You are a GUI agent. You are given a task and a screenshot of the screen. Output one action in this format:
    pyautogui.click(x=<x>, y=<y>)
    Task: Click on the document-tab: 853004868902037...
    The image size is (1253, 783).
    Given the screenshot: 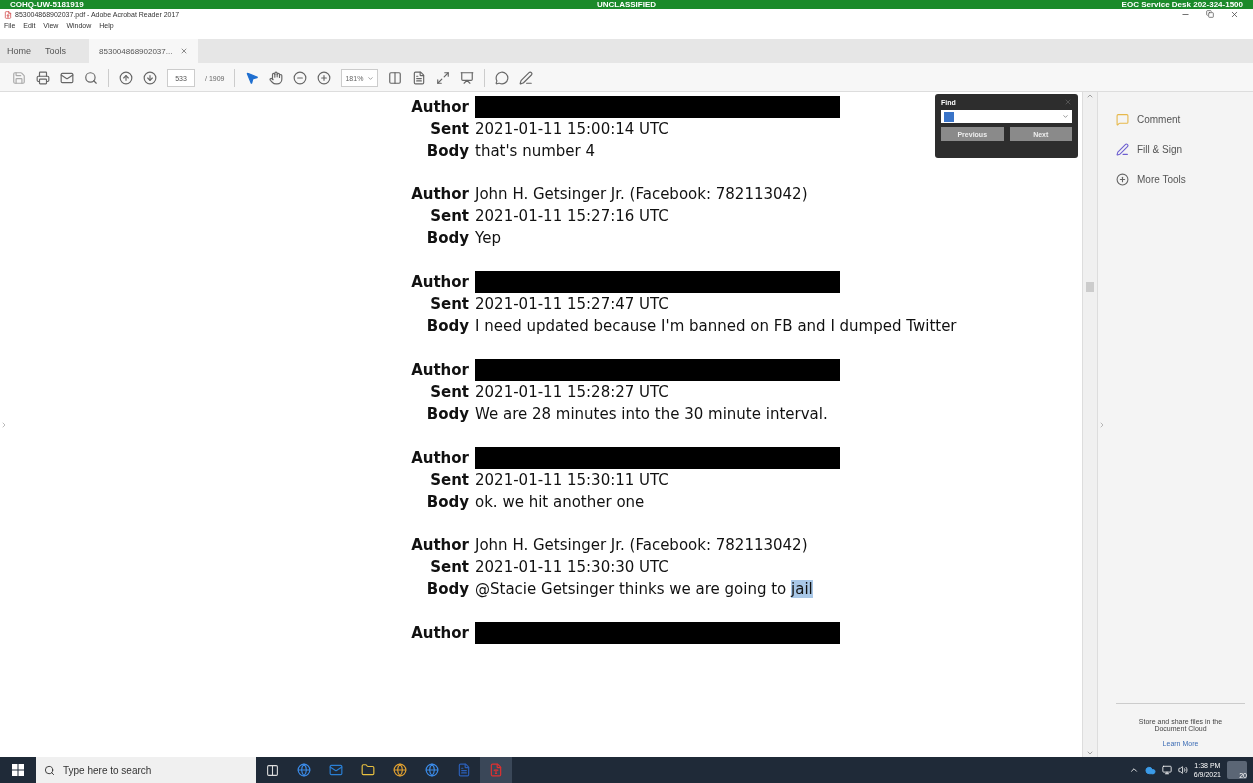 What is the action you would take?
    pyautogui.click(x=144, y=51)
    